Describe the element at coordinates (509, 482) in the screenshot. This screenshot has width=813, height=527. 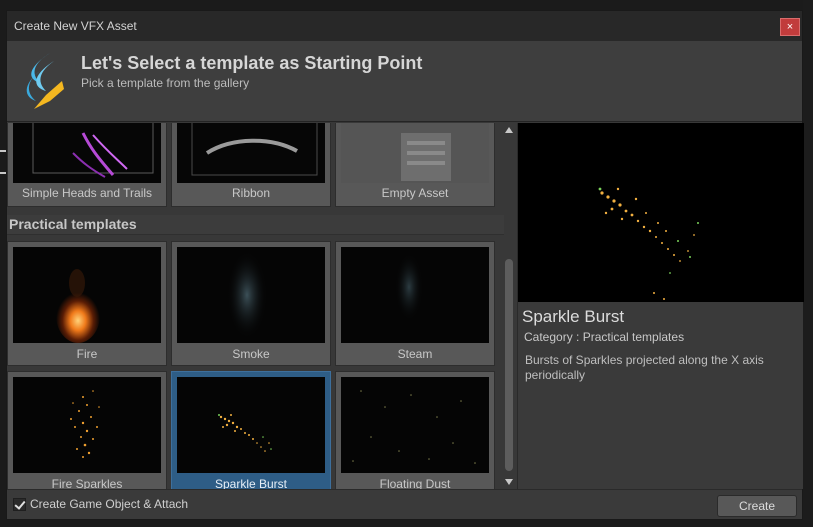
I see `scroll-down-icon` at that location.